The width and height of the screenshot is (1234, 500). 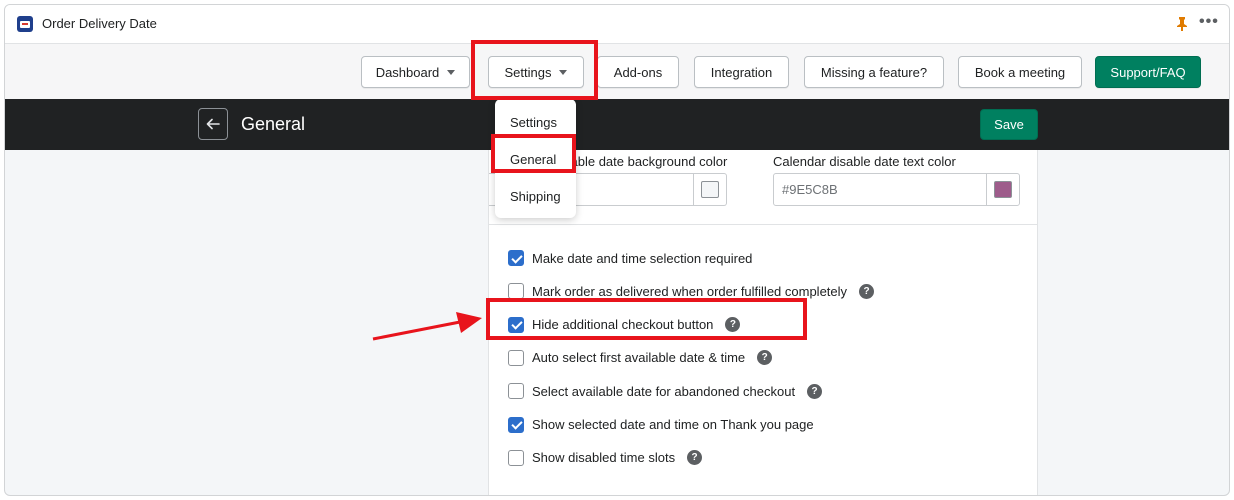 I want to click on pin-icon, so click(x=1182, y=24).